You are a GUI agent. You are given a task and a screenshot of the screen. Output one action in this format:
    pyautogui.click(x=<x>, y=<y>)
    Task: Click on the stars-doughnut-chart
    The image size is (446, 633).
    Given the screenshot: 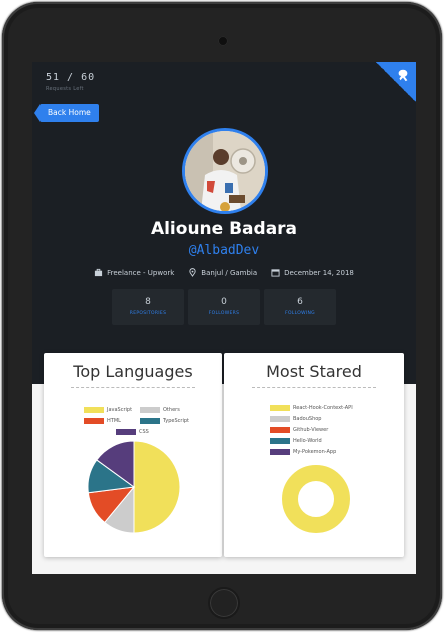 What is the action you would take?
    pyautogui.click(x=316, y=499)
    